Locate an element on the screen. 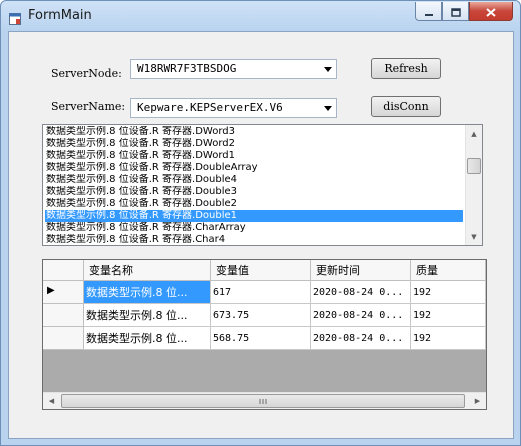  list-item: 数据类型示例.8 位设备.R 寄存器.Char4 is located at coordinates (254, 239).